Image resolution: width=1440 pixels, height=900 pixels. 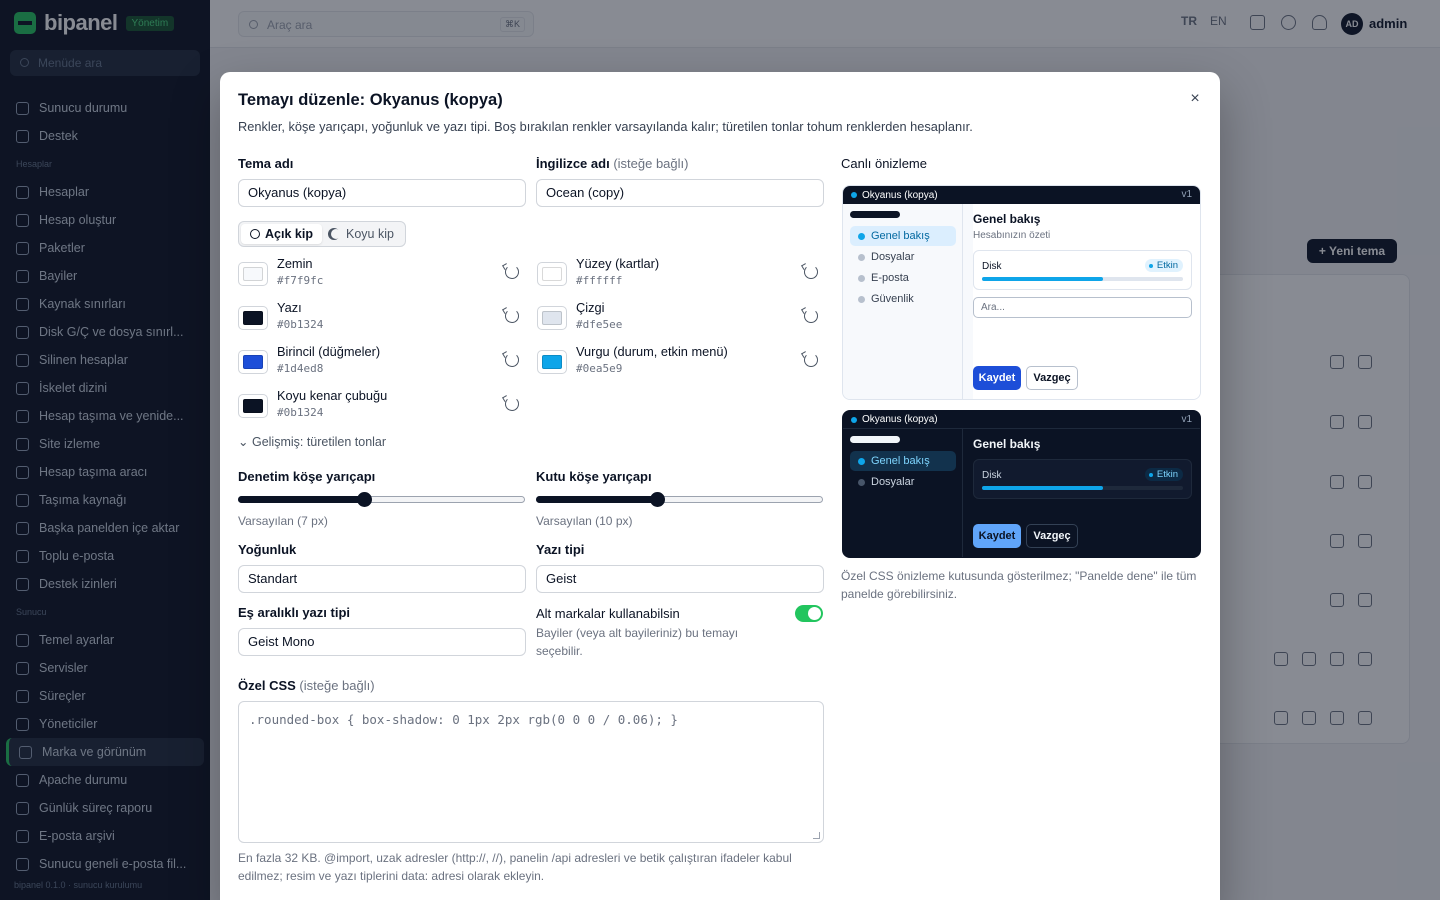 I want to click on light-mode-tab: Açık kip, so click(x=281, y=234).